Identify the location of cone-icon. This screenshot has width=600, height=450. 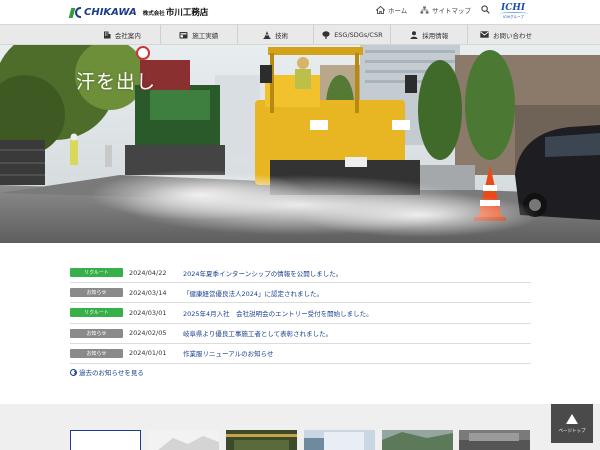
(267, 34).